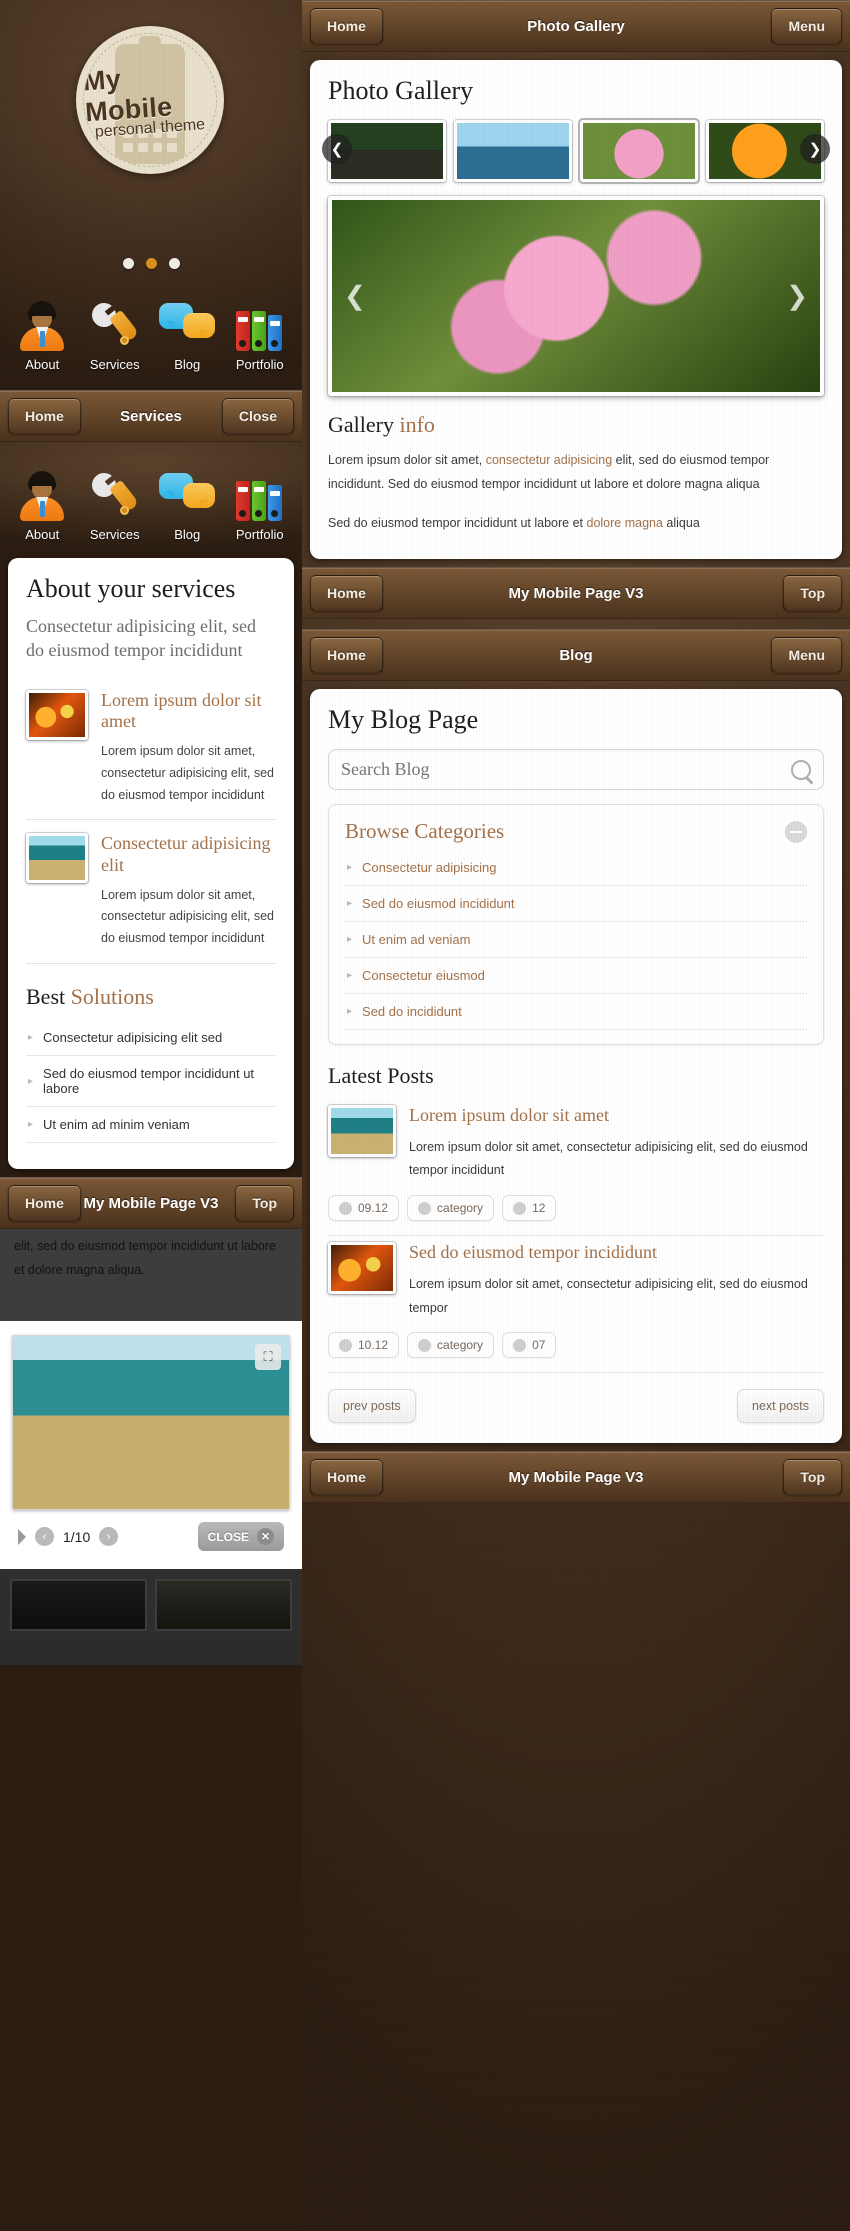 The height and width of the screenshot is (2231, 850). Describe the element at coordinates (576, 1210) in the screenshot. I see `post-meta-tags: 09.12 category 12` at that location.